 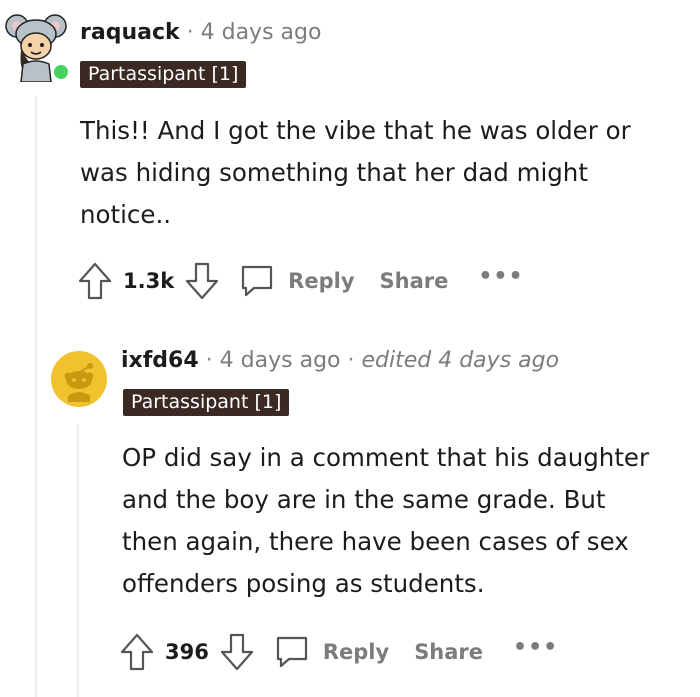 I want to click on comment-line: and the boy are in the same grade. But, so click(x=364, y=499).